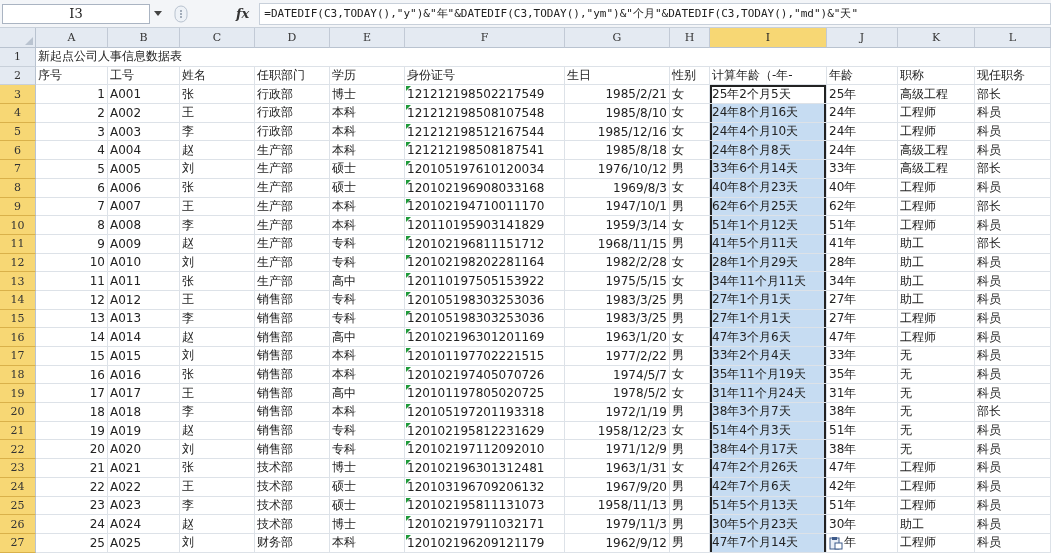 This screenshot has width=1051, height=554. I want to click on column-header: L, so click(1013, 38).